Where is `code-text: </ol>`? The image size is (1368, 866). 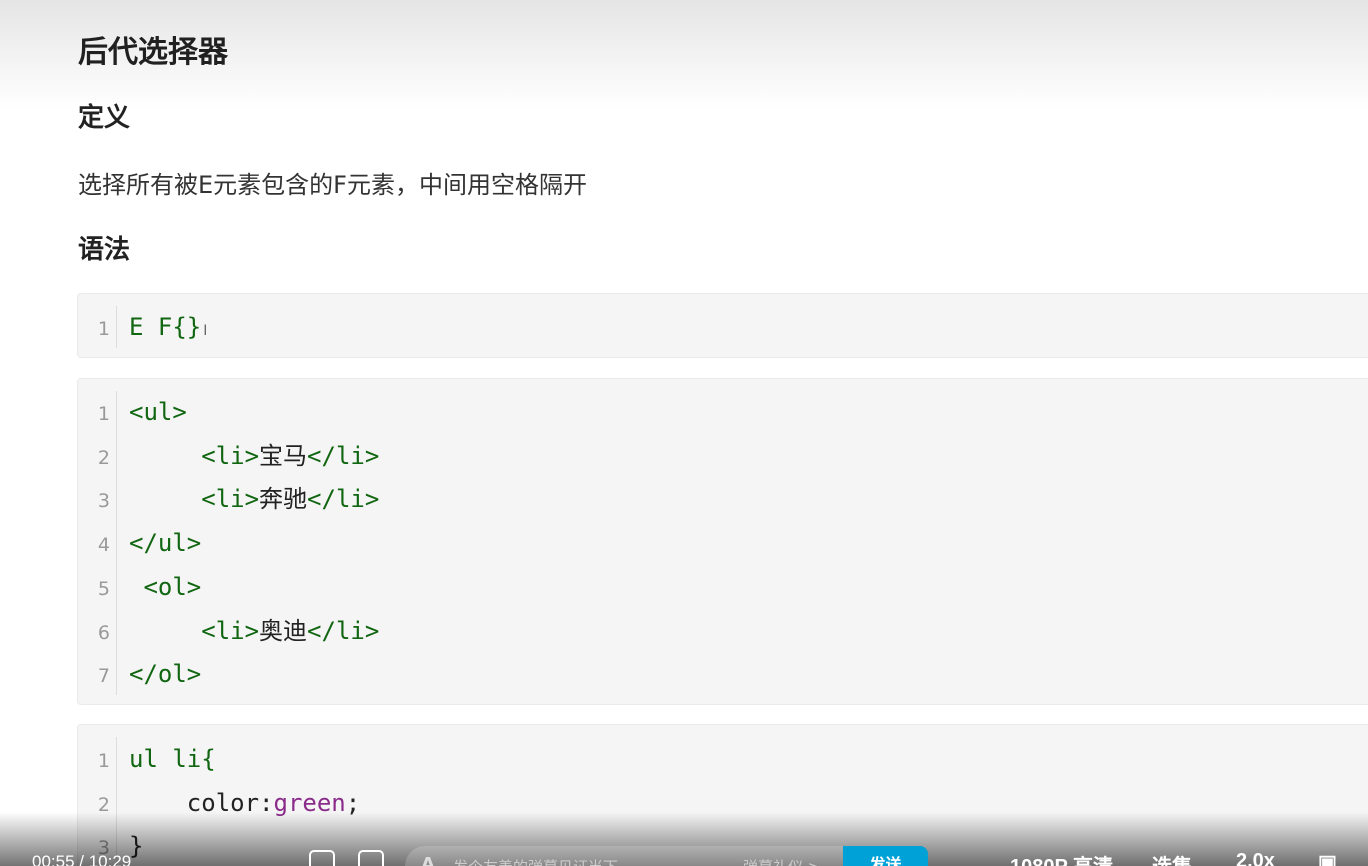 code-text: </ol> is located at coordinates (165, 674).